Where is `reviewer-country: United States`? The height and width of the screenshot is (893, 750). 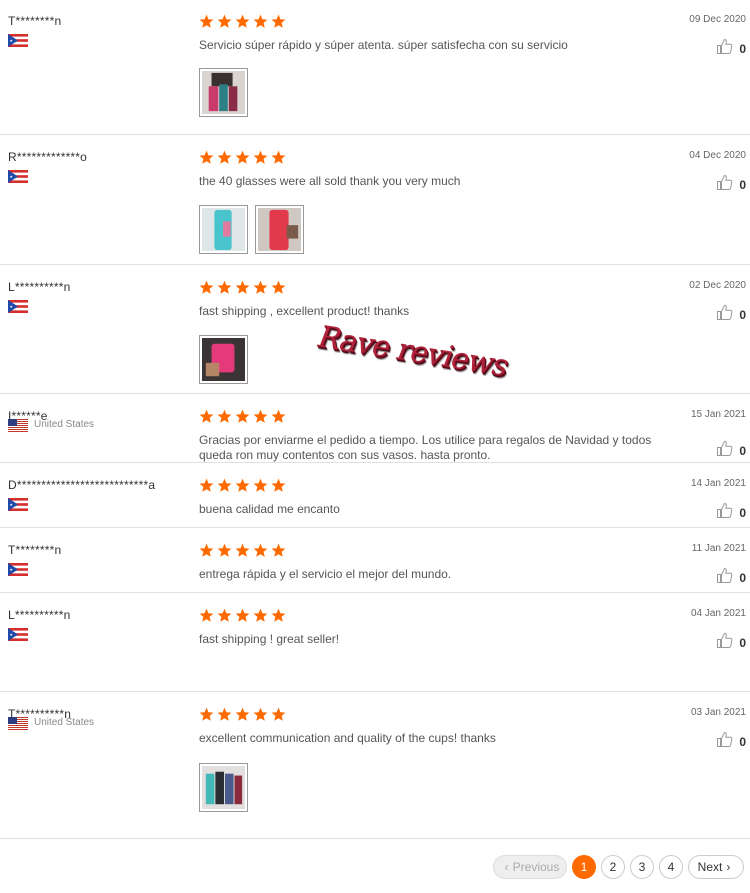
reviewer-country: United States is located at coordinates (64, 722).